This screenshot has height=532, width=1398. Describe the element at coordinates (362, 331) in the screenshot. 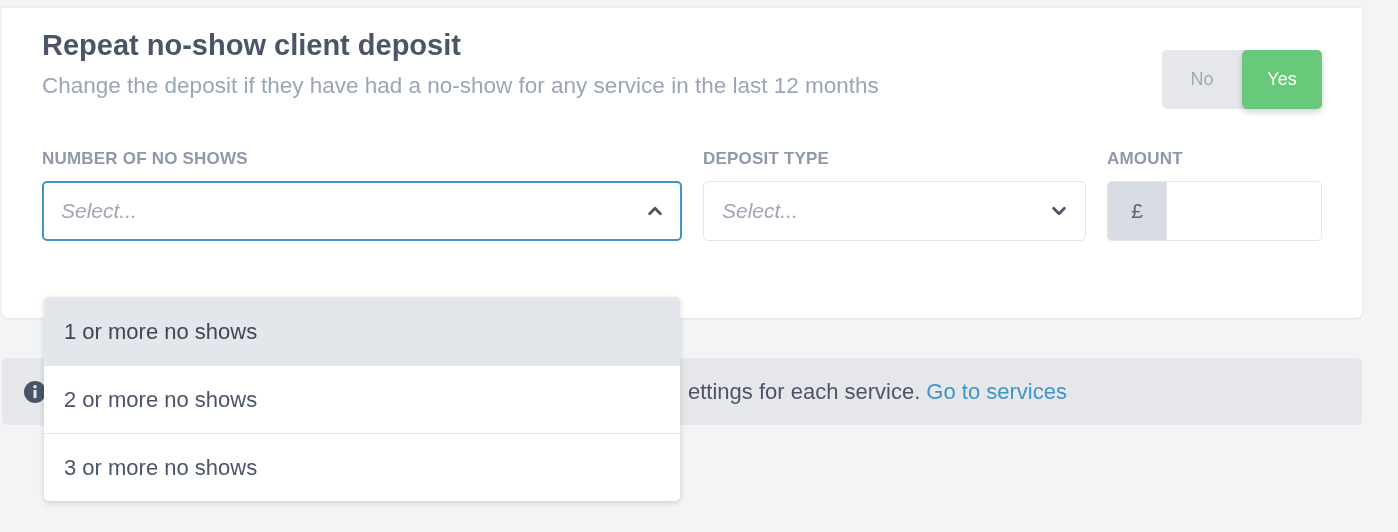

I see `dropdown-option: 1 or more no shows` at that location.